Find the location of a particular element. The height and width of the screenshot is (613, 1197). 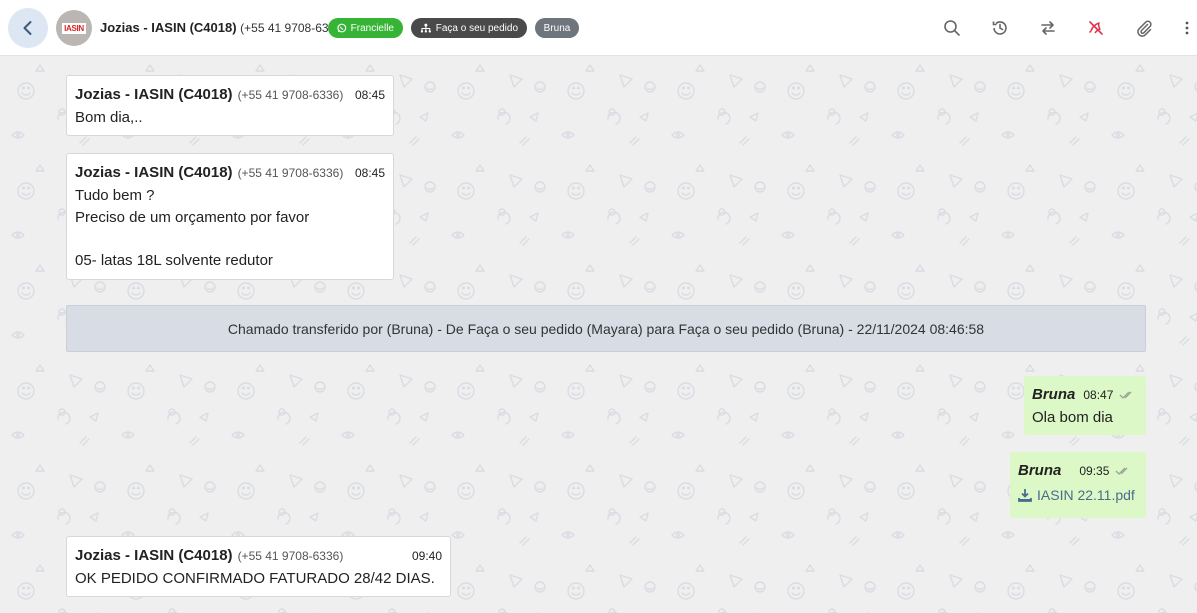

search-button is located at coordinates (952, 28).